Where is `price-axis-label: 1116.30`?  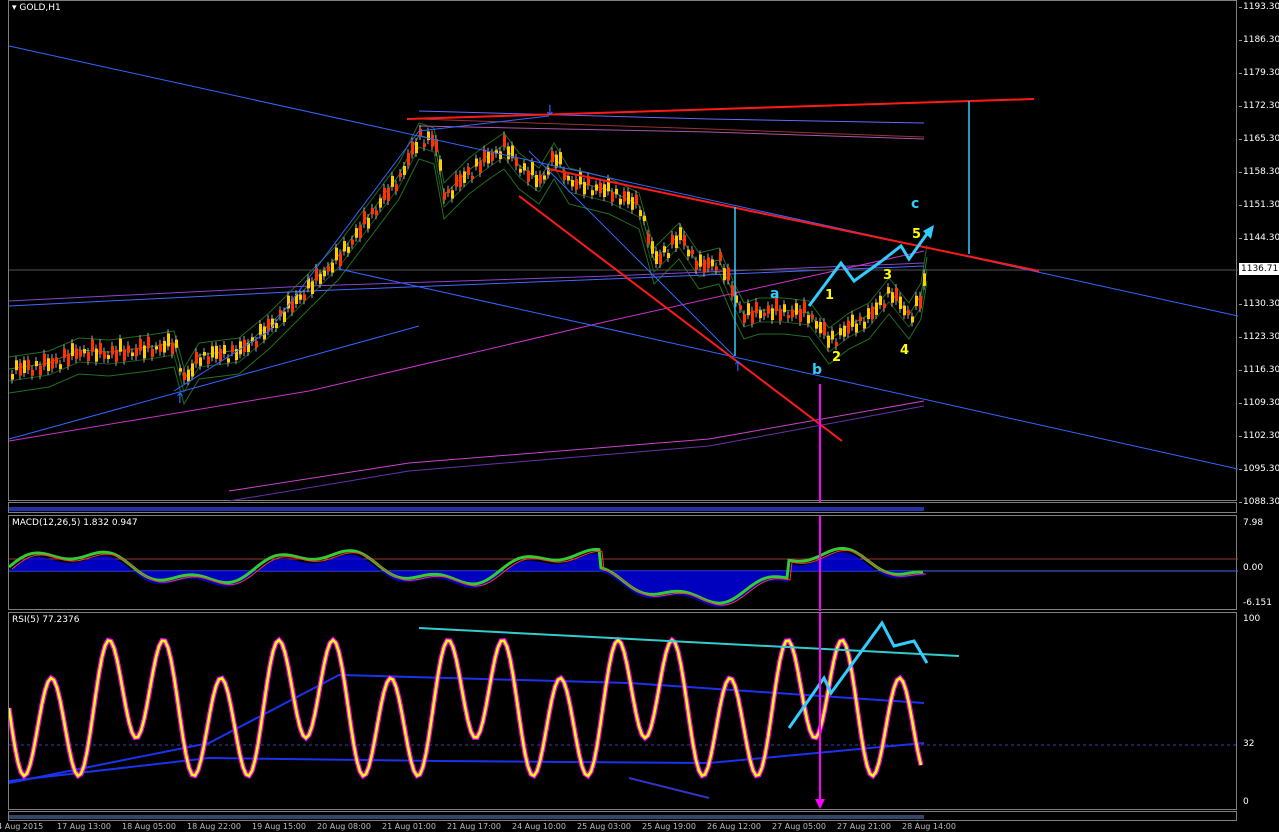
price-axis-label: 1116.30 is located at coordinates (1261, 370).